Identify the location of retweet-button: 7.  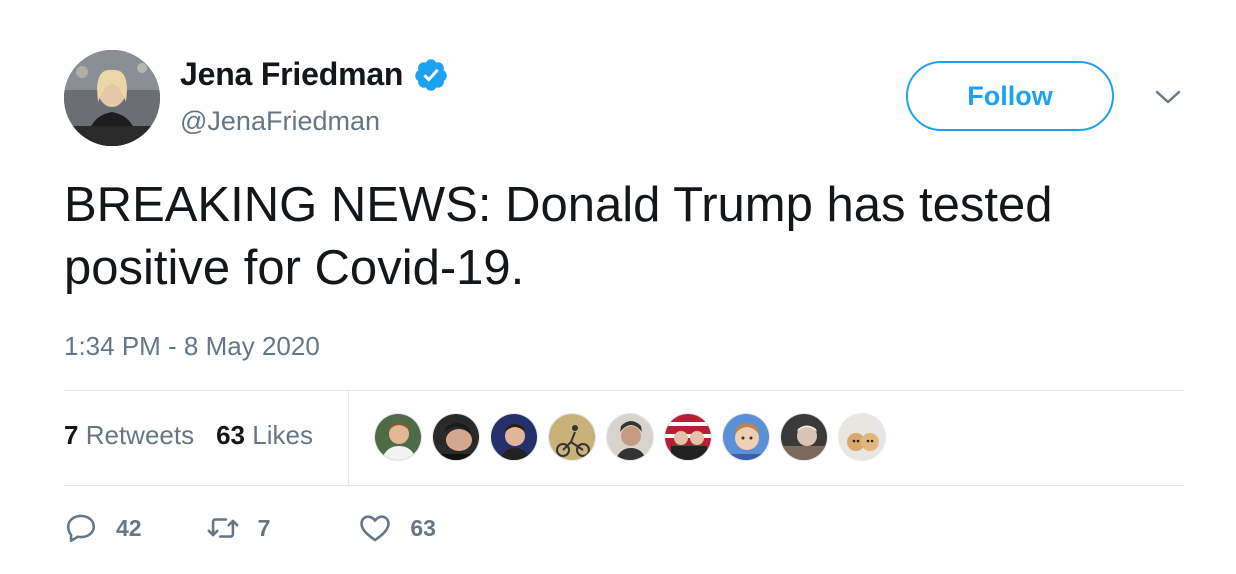
(238, 528).